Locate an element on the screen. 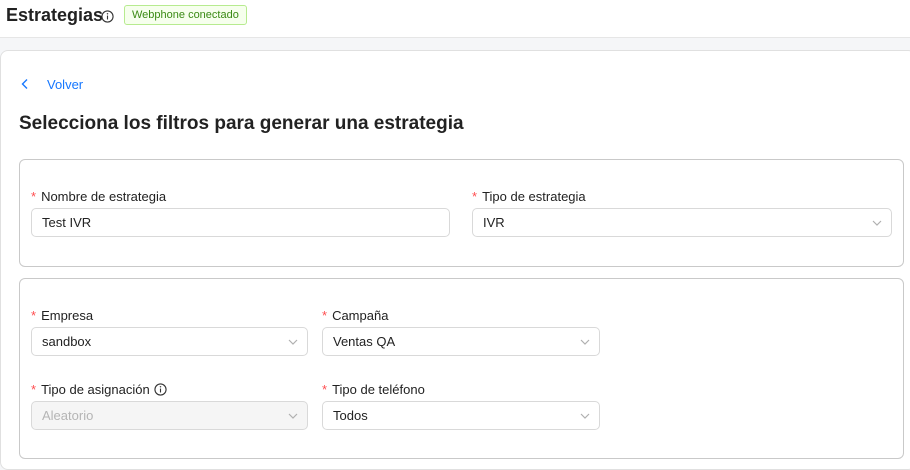  company-label-text: Empresa is located at coordinates (67, 315).